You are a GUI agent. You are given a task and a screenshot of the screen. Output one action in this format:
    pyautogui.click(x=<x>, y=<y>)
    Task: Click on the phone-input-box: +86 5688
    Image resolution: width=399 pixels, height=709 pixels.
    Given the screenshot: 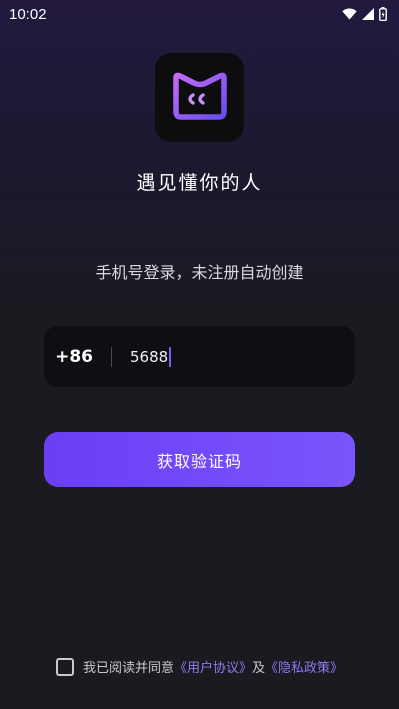 What is the action you would take?
    pyautogui.click(x=199, y=356)
    